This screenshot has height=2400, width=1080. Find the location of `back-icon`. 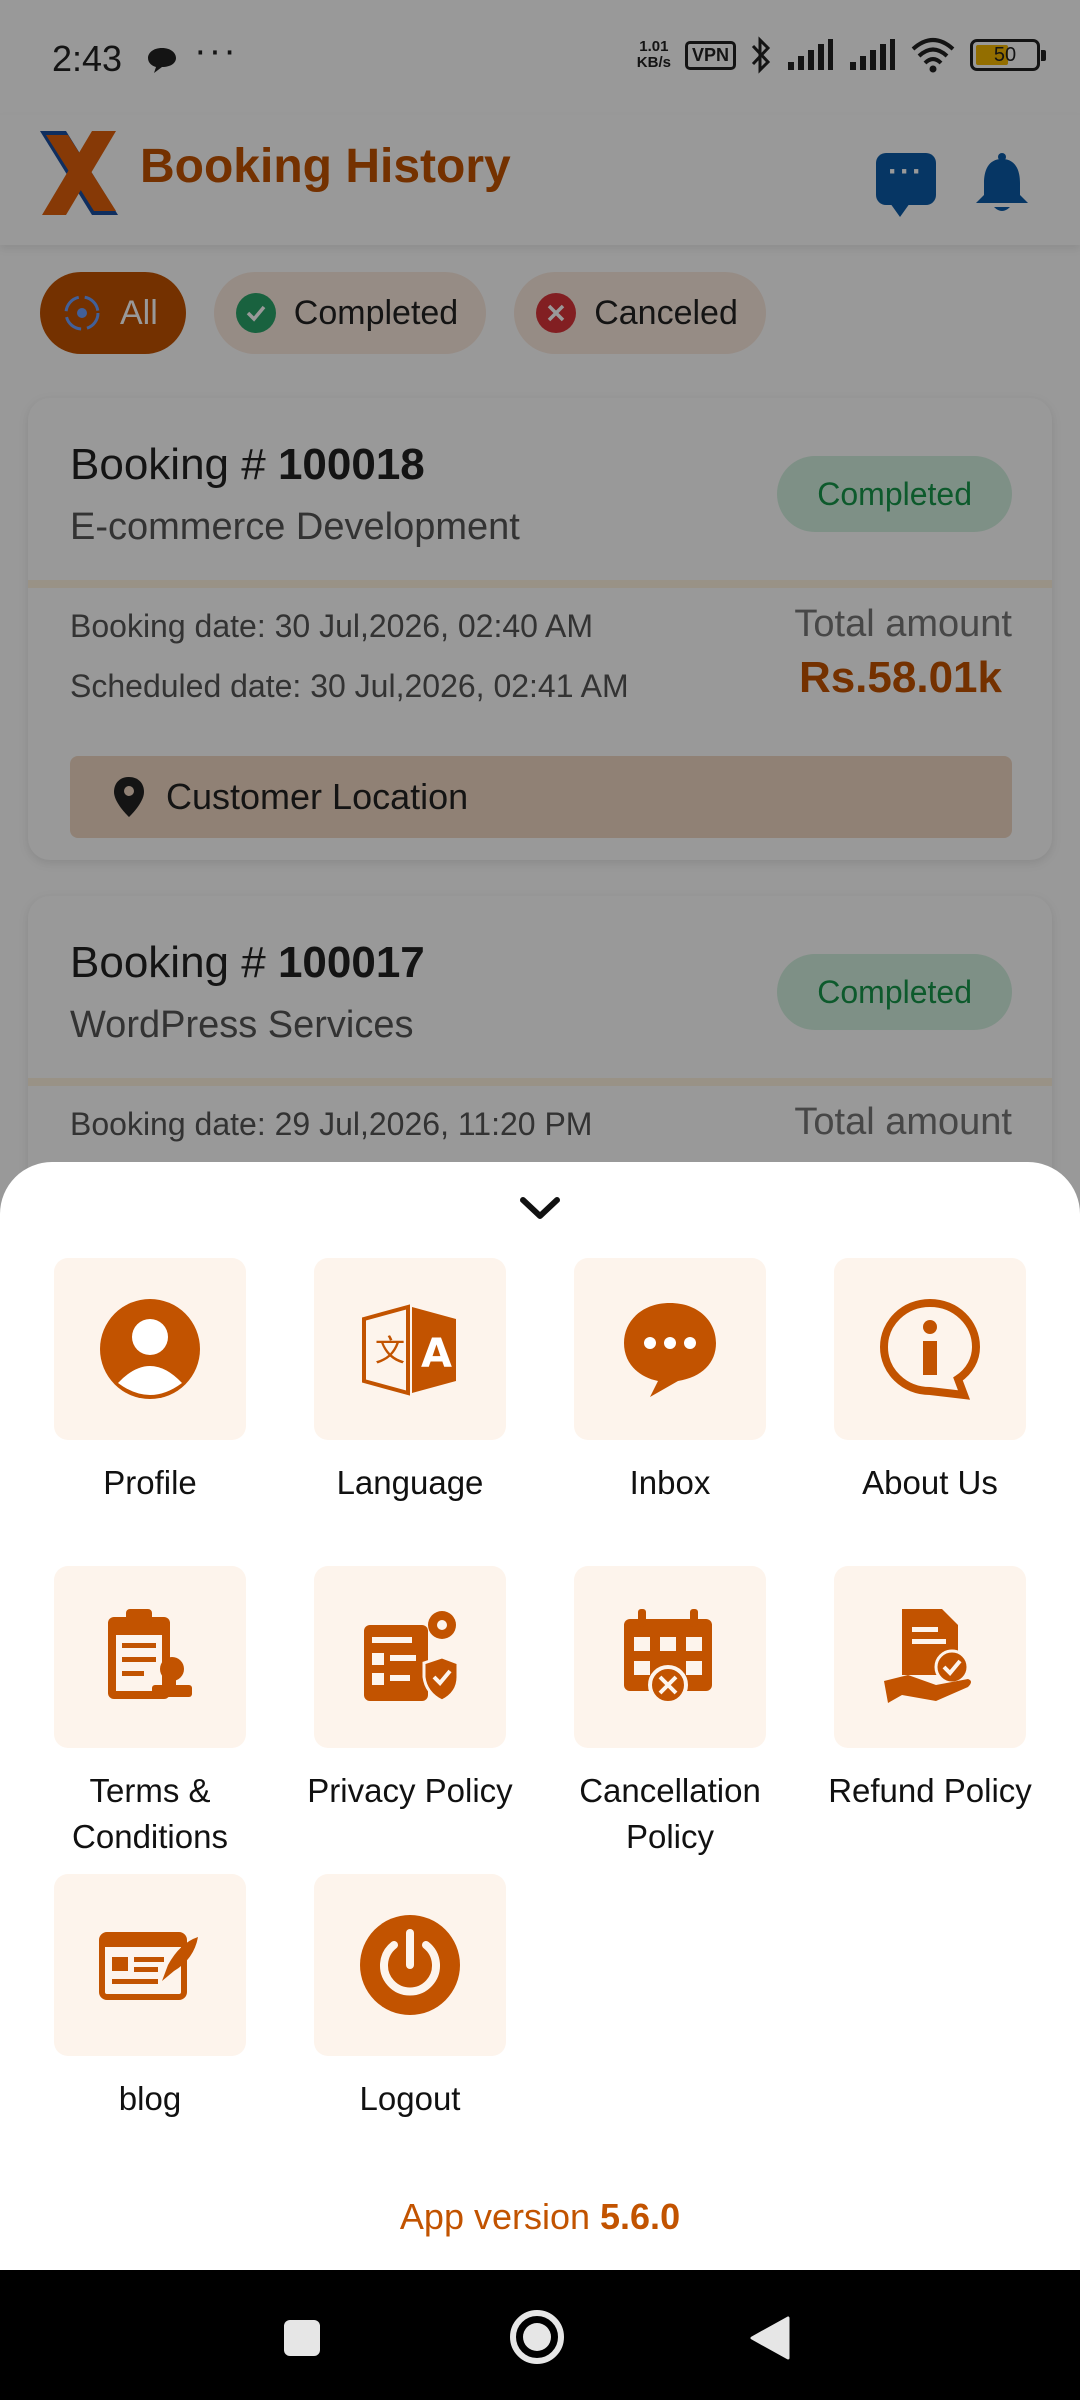

back-icon is located at coordinates (769, 2338).